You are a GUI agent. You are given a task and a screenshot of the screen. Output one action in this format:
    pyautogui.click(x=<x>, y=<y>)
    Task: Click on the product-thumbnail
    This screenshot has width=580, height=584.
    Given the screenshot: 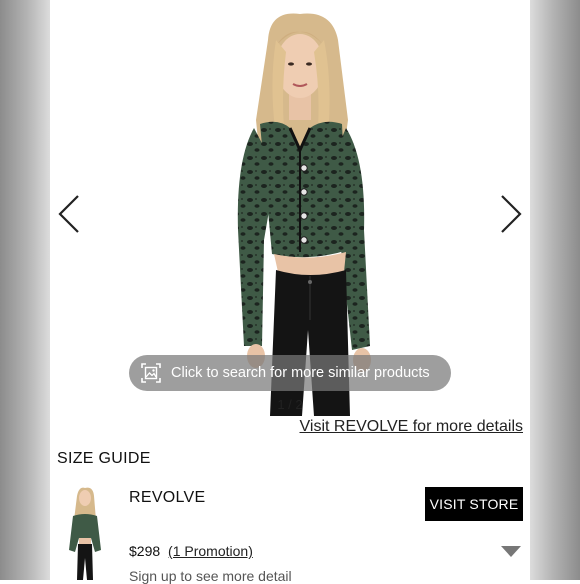 What is the action you would take?
    pyautogui.click(x=85, y=533)
    